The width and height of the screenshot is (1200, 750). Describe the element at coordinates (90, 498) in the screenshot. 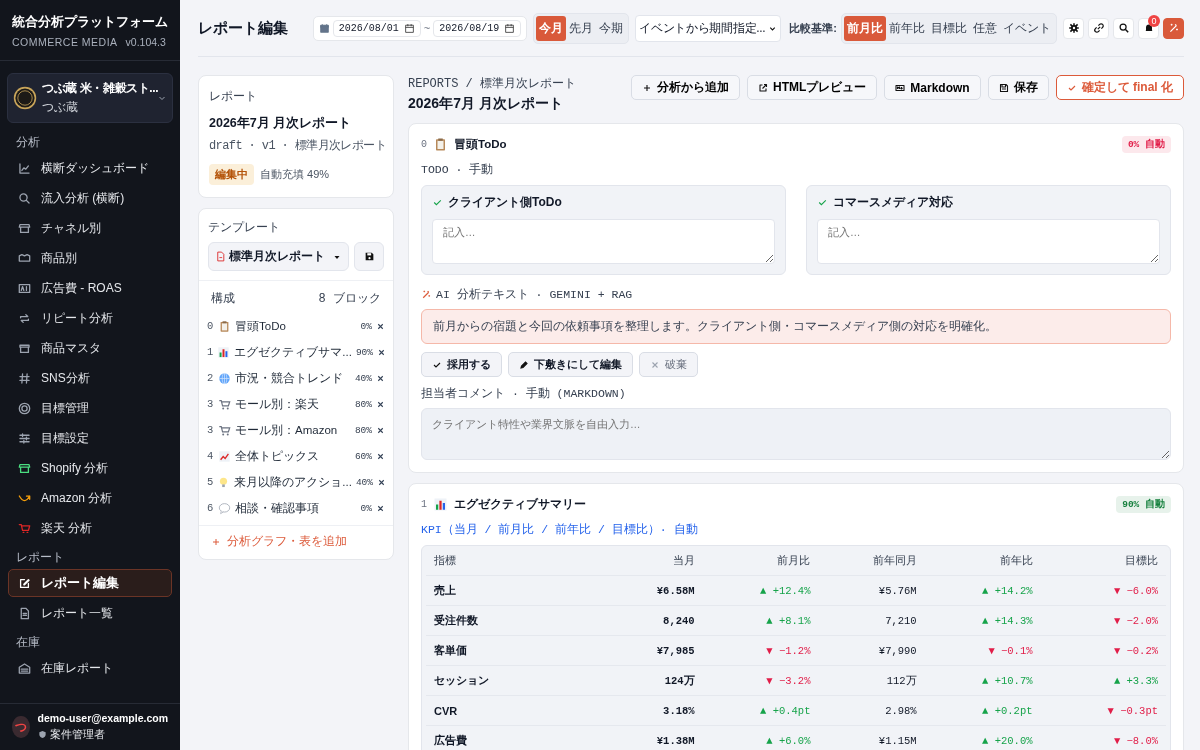

I see `nav-item: Amazon 分析` at that location.